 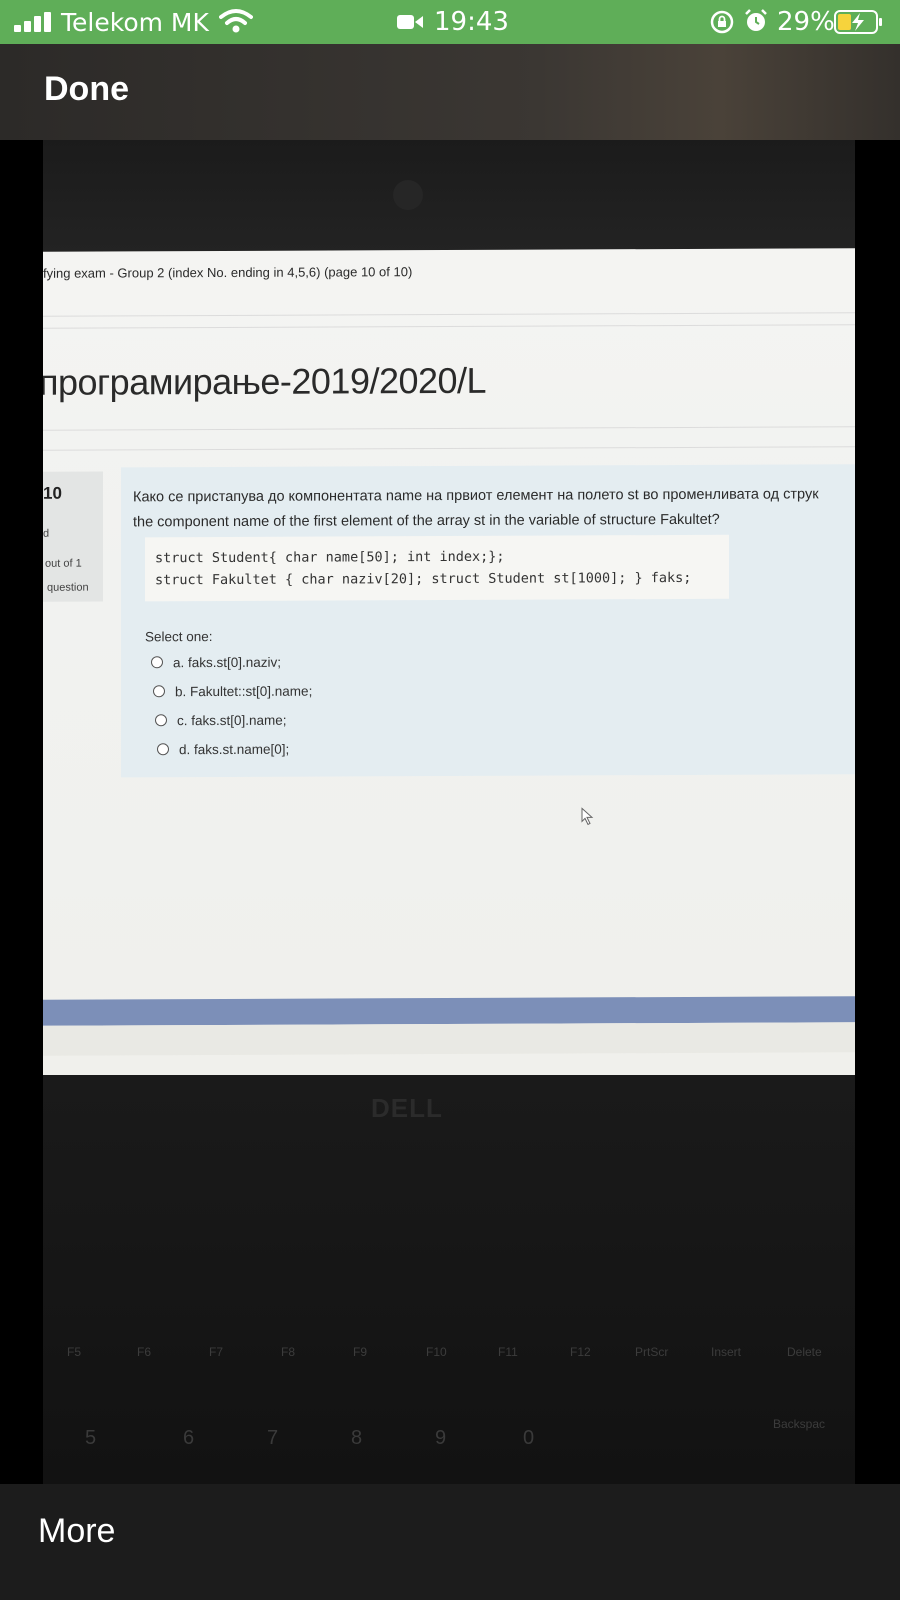 I want to click on more-button: More, so click(x=76, y=1531).